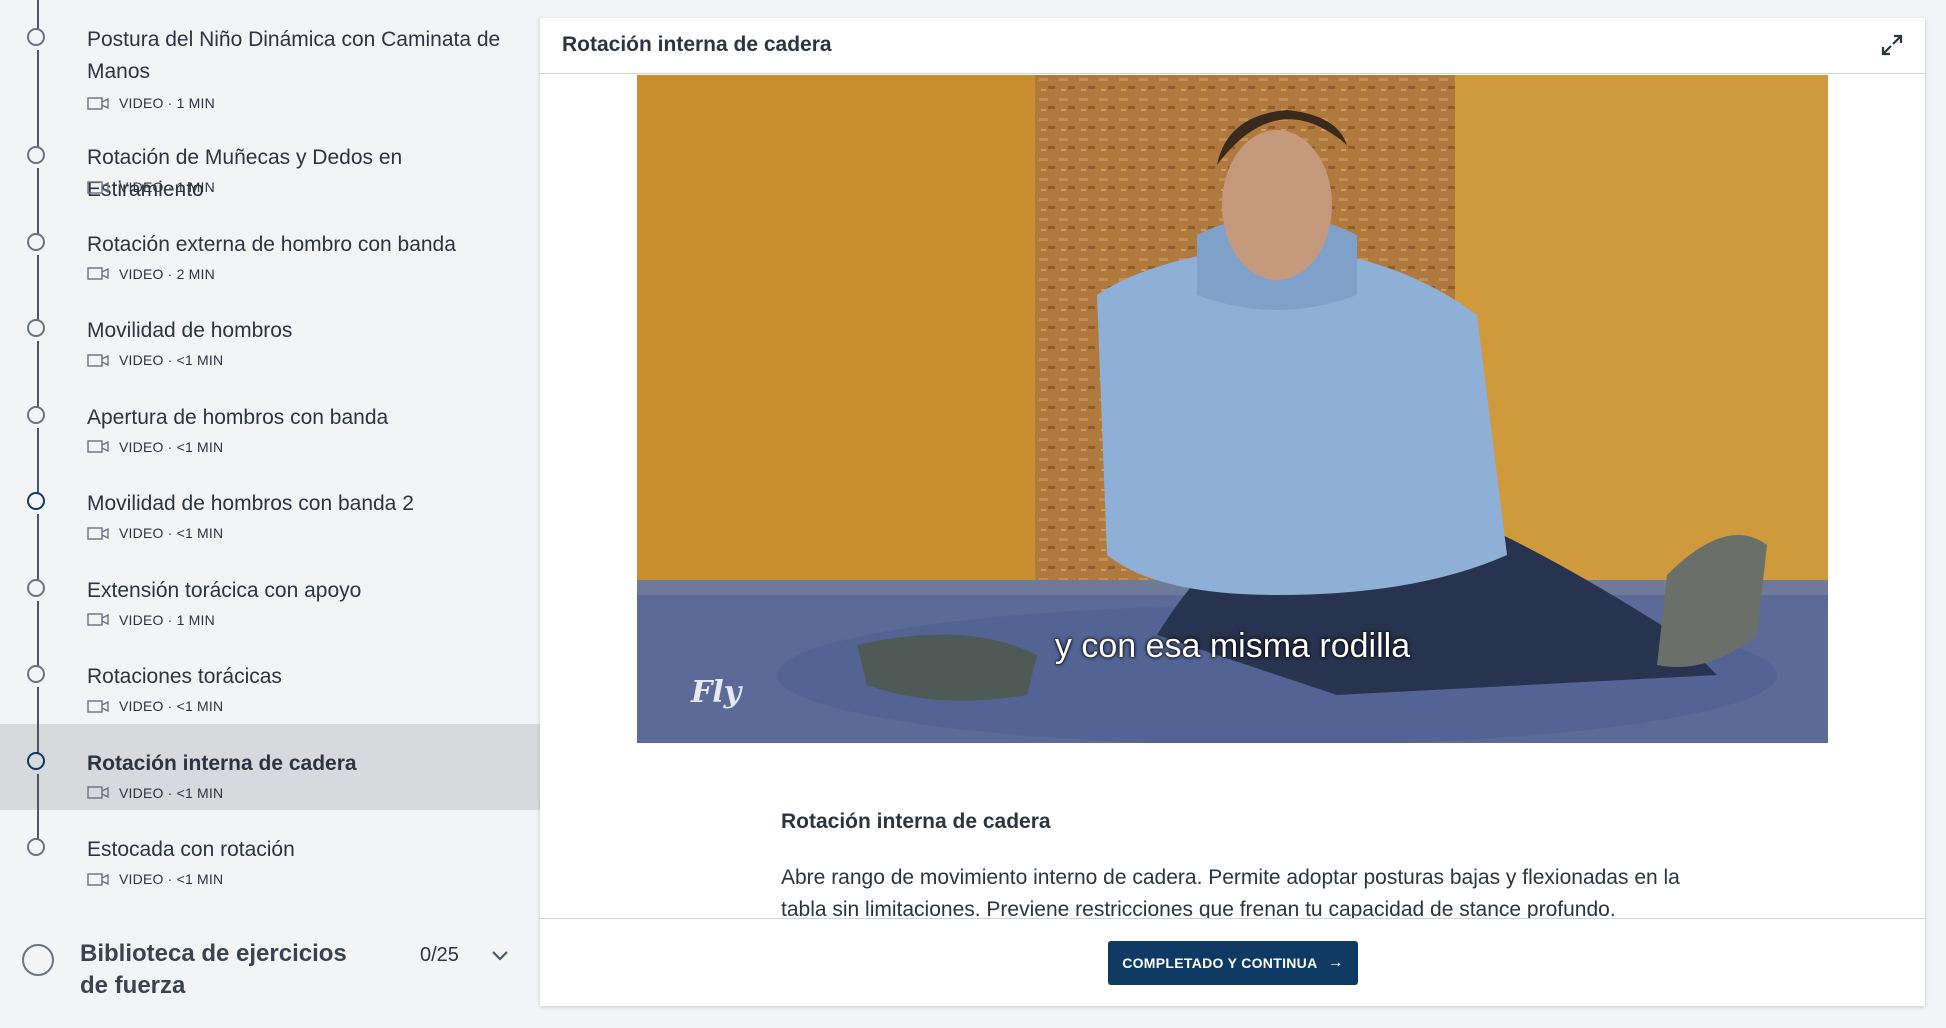 Image resolution: width=1946 pixels, height=1028 pixels. What do you see at coordinates (250, 503) in the screenshot?
I see `lesson-title: Movilidad de hombros con banda 2` at bounding box center [250, 503].